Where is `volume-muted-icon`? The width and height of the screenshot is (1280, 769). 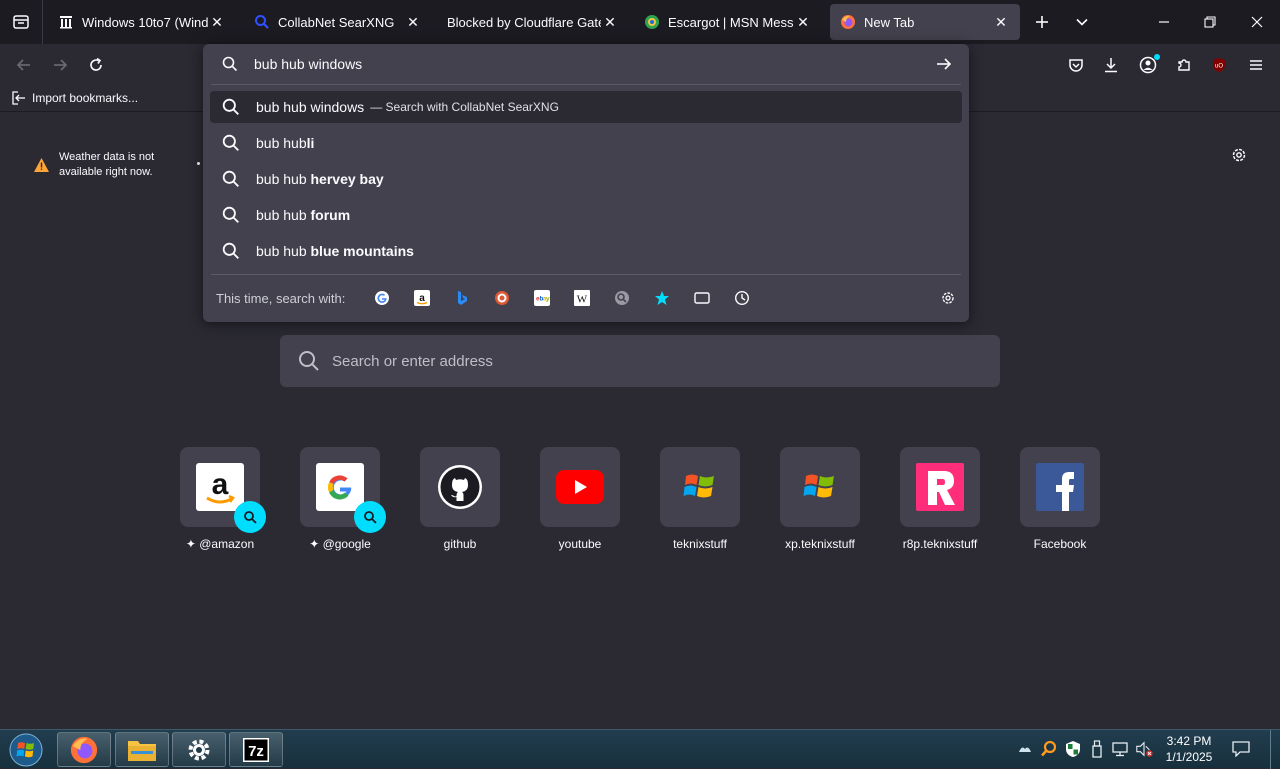
volume-muted-icon is located at coordinates (1144, 749).